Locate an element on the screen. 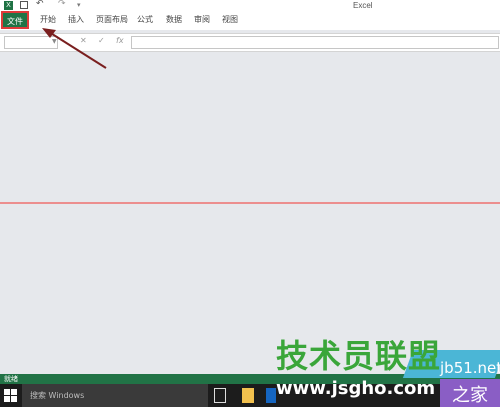 The height and width of the screenshot is (407, 500). search-placeholder: 搜索 Windows is located at coordinates (57, 395).